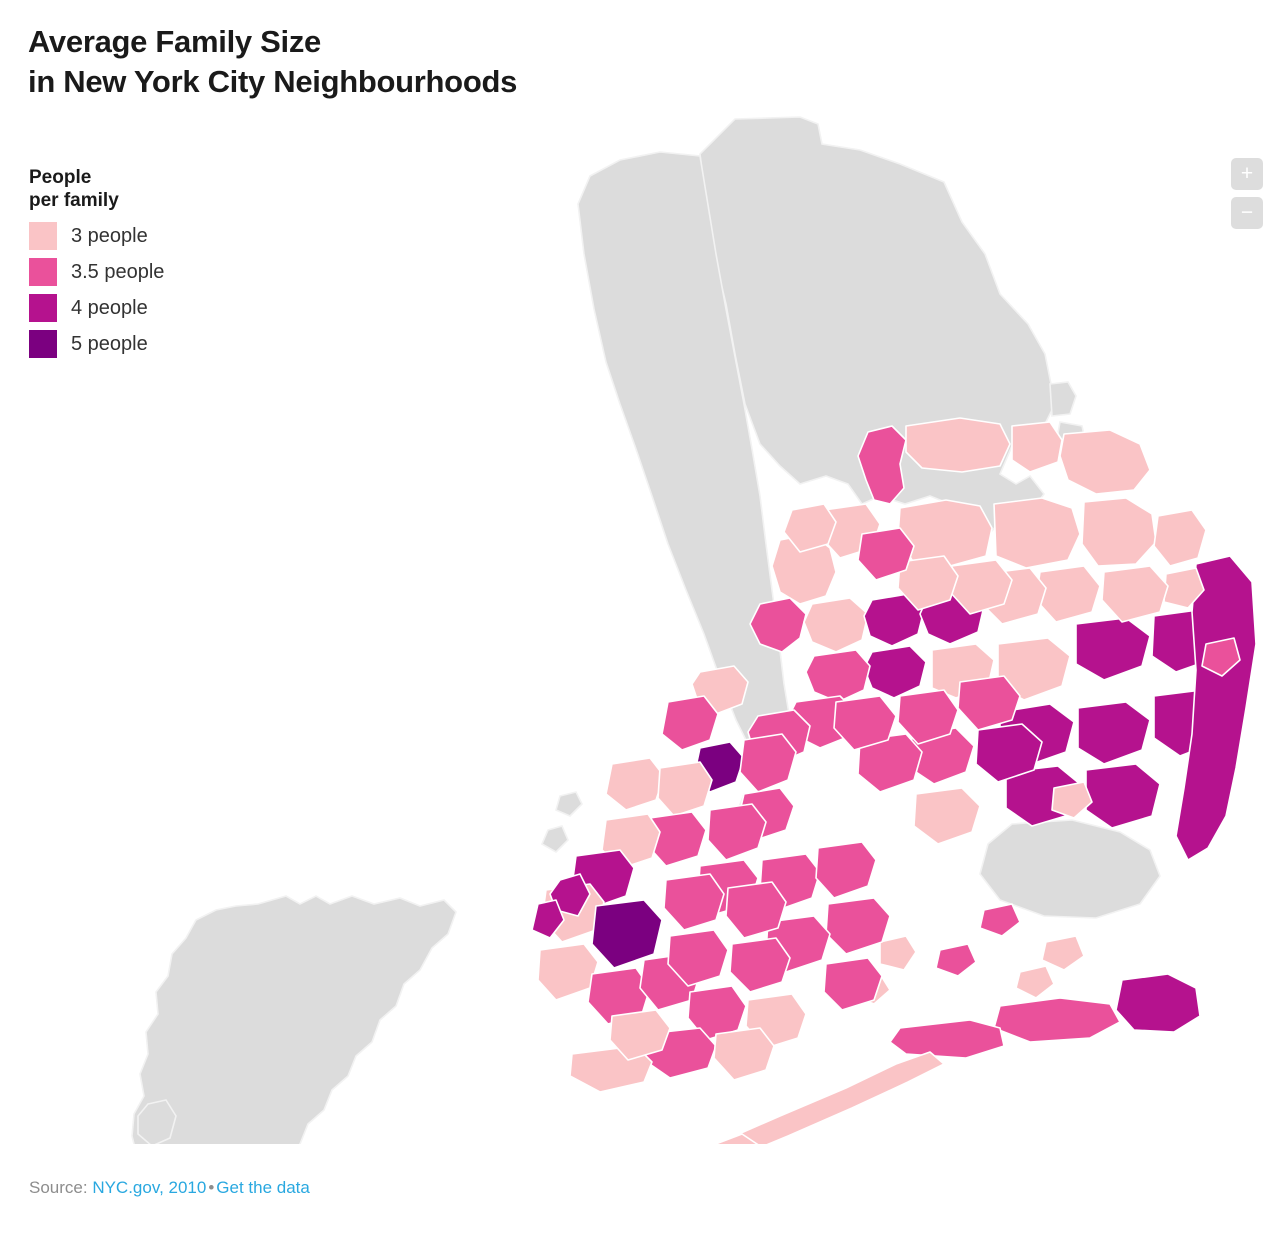  I want to click on legend-row: 3 people, so click(96, 236).